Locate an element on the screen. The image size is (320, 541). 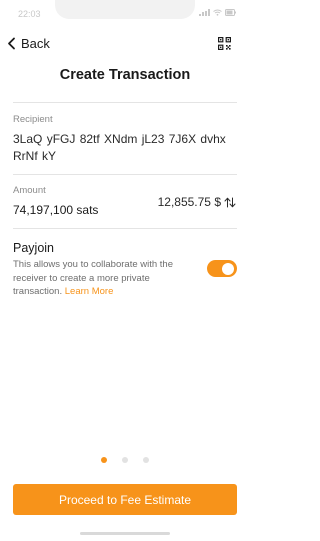
status-time: 22:03 is located at coordinates (29, 14).